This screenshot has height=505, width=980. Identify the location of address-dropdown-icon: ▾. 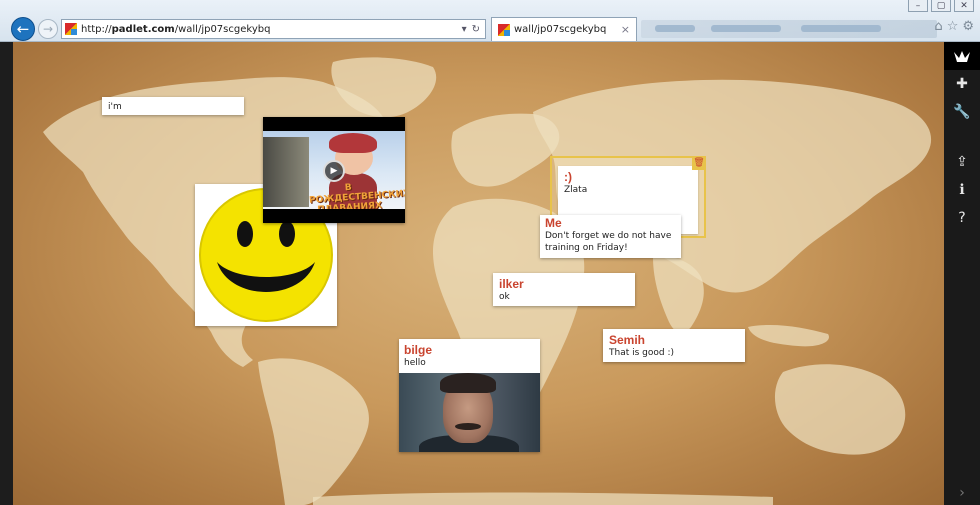
(464, 29).